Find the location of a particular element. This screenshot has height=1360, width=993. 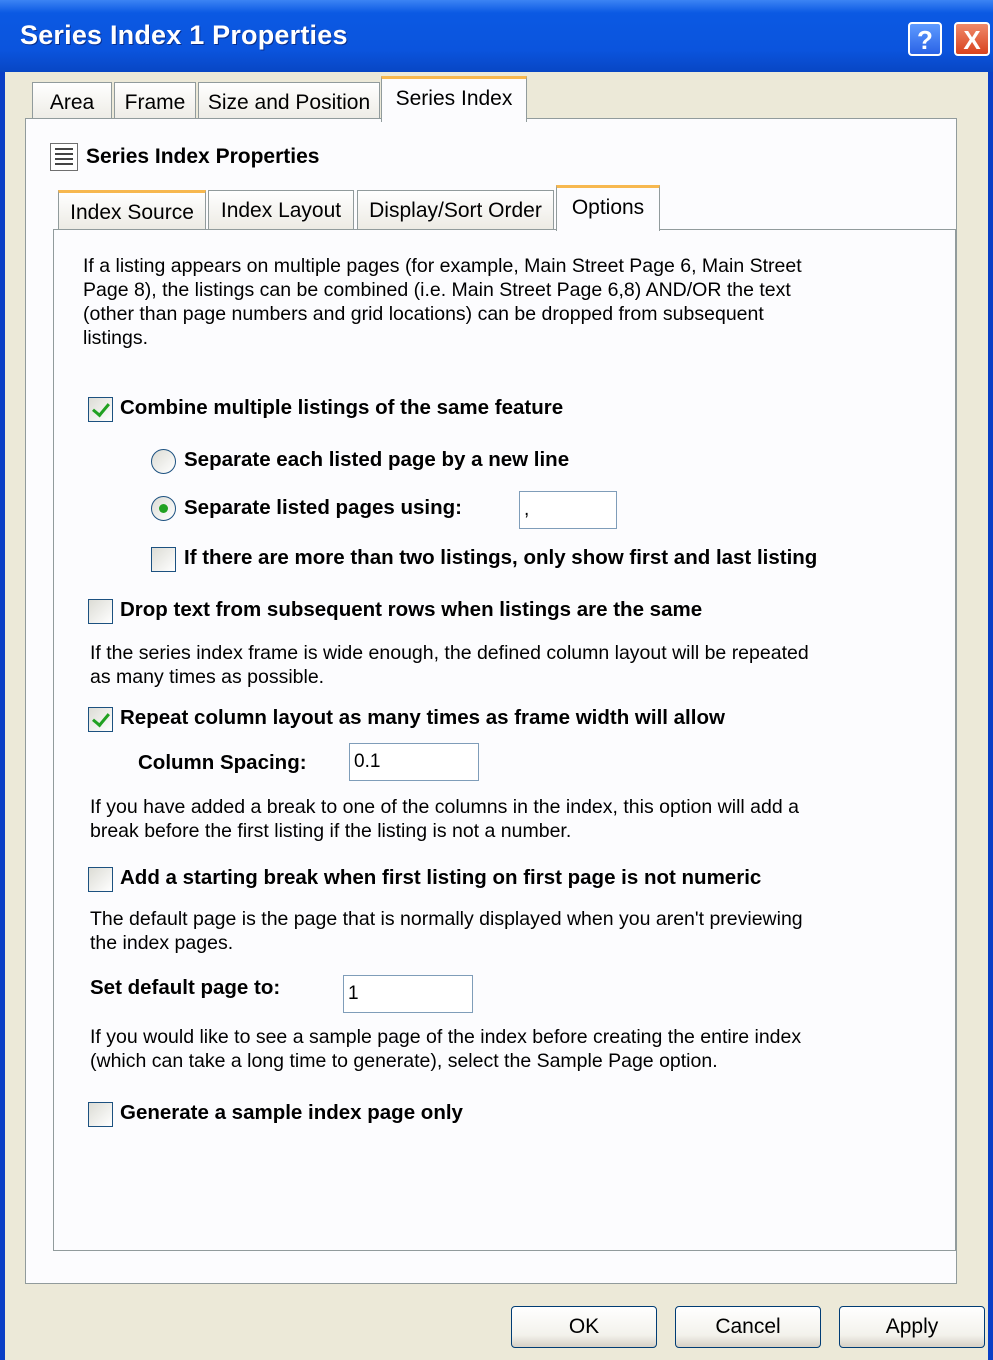

combine-checkbox is located at coordinates (100, 409).